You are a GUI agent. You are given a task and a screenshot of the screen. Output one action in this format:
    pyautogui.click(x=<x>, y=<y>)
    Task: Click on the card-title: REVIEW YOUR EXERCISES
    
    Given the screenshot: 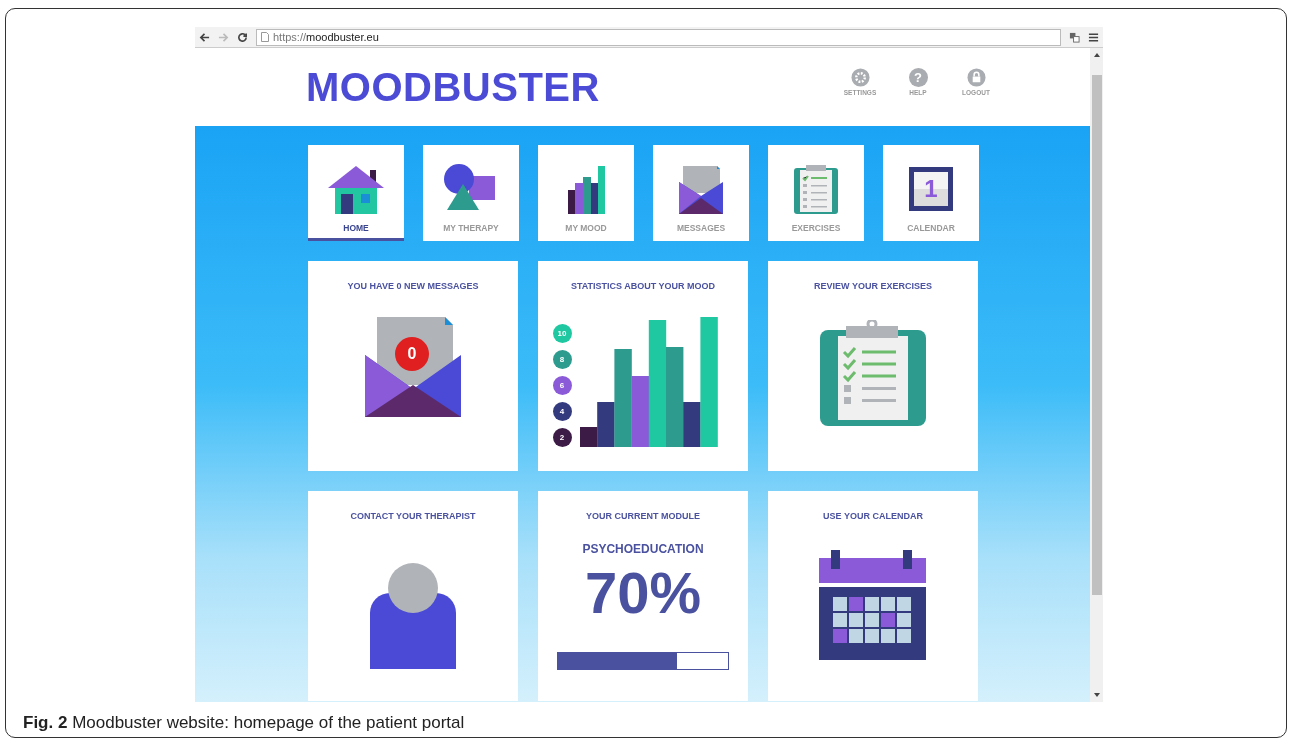 What is the action you would take?
    pyautogui.click(x=873, y=286)
    